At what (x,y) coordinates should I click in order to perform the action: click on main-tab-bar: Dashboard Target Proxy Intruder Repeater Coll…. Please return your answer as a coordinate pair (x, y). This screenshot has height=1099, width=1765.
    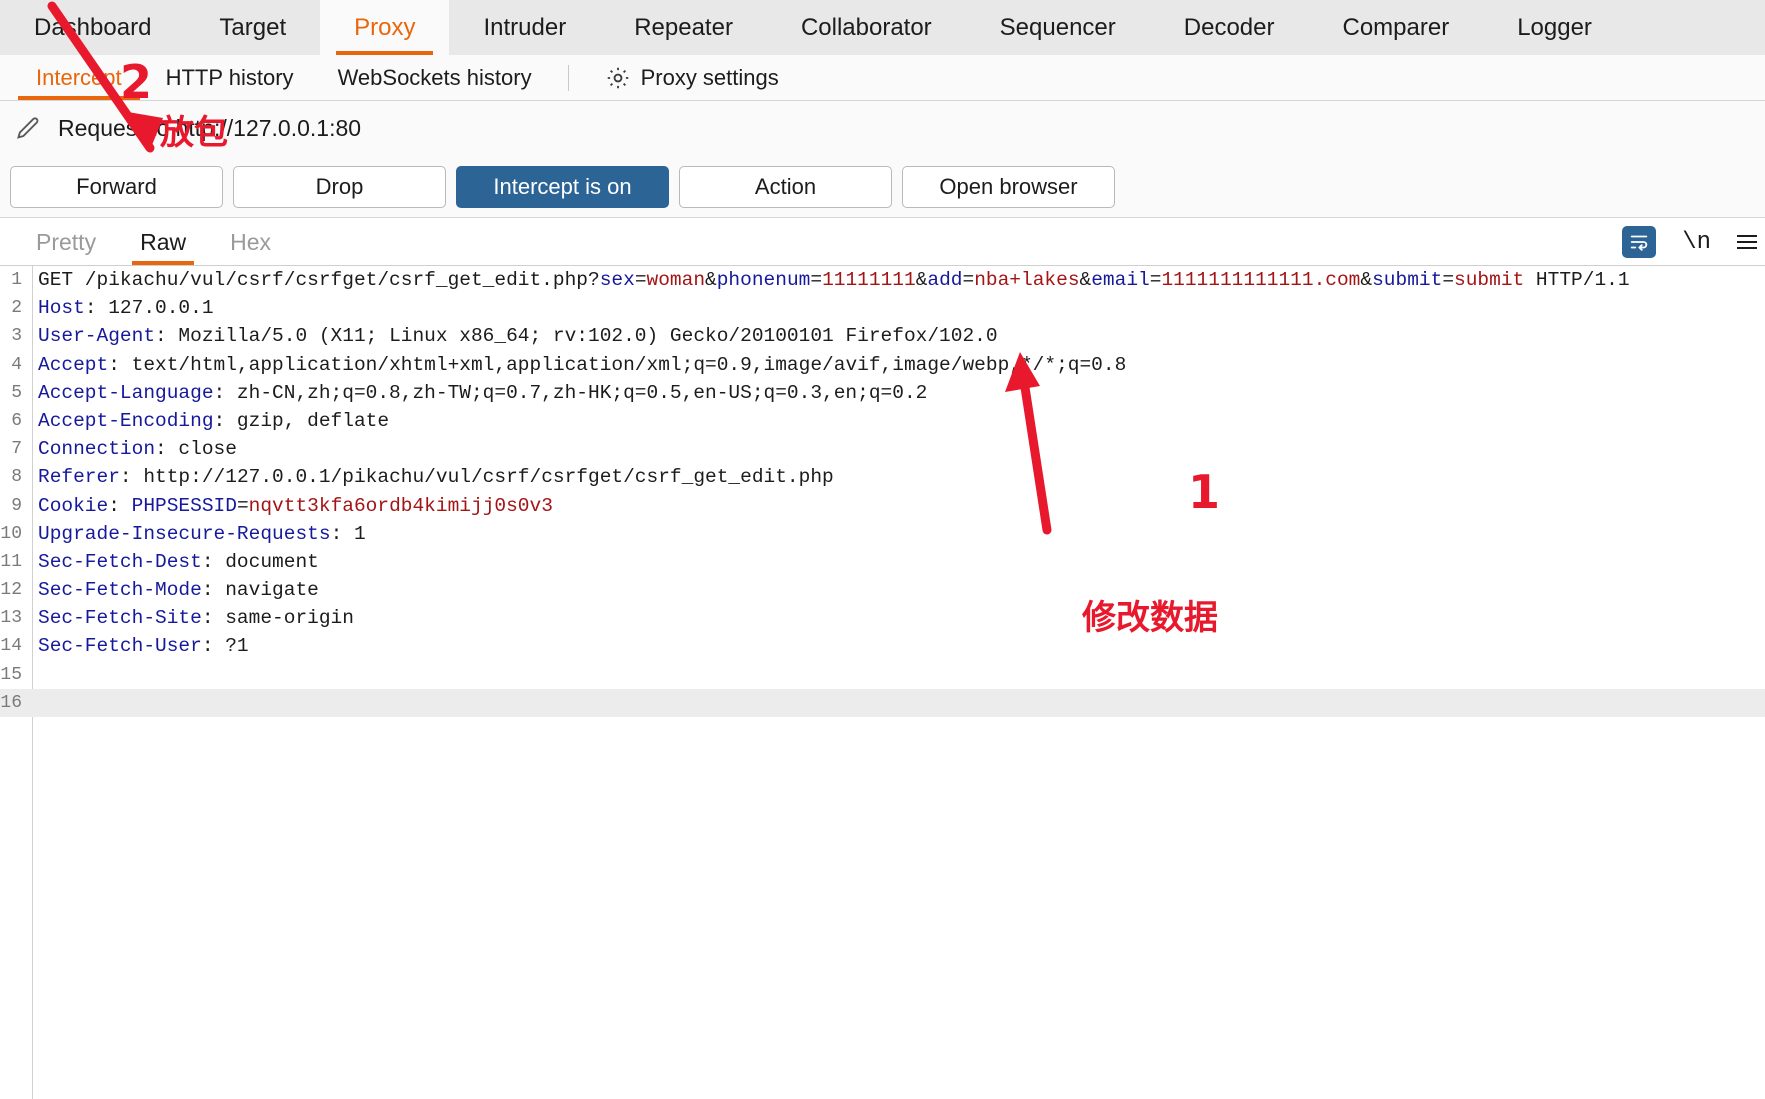
    Looking at the image, I should click on (882, 28).